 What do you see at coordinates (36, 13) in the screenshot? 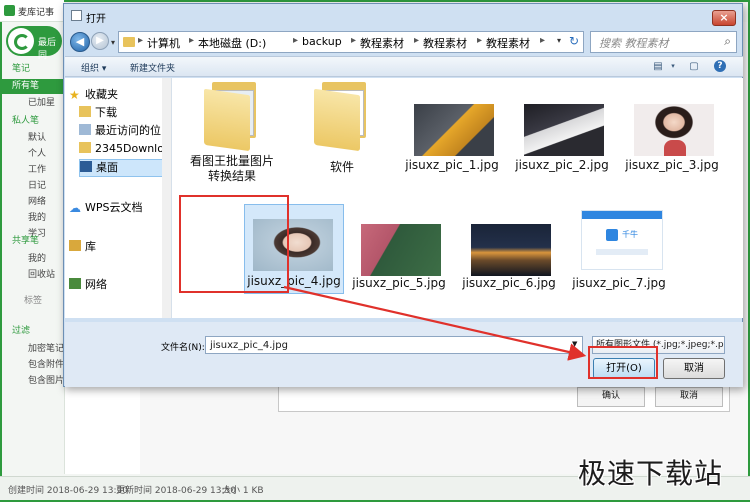
I see `app-title: 麦库记事` at bounding box center [36, 13].